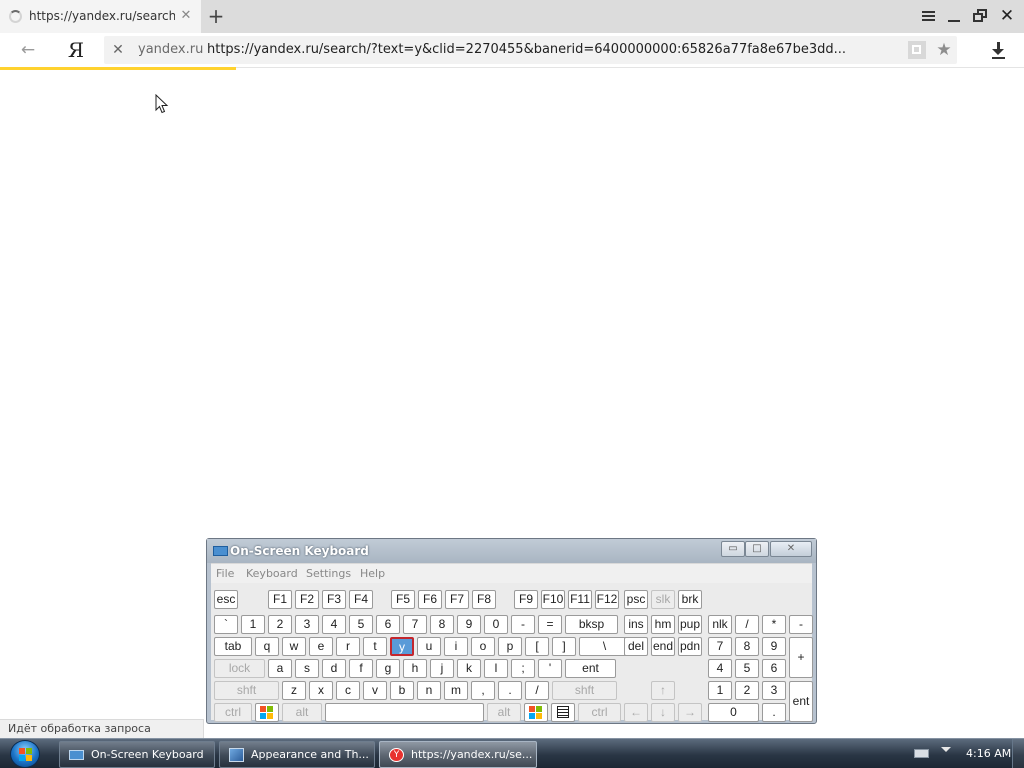  What do you see at coordinates (457, 599) in the screenshot?
I see `osk-key-function-7: F7` at bounding box center [457, 599].